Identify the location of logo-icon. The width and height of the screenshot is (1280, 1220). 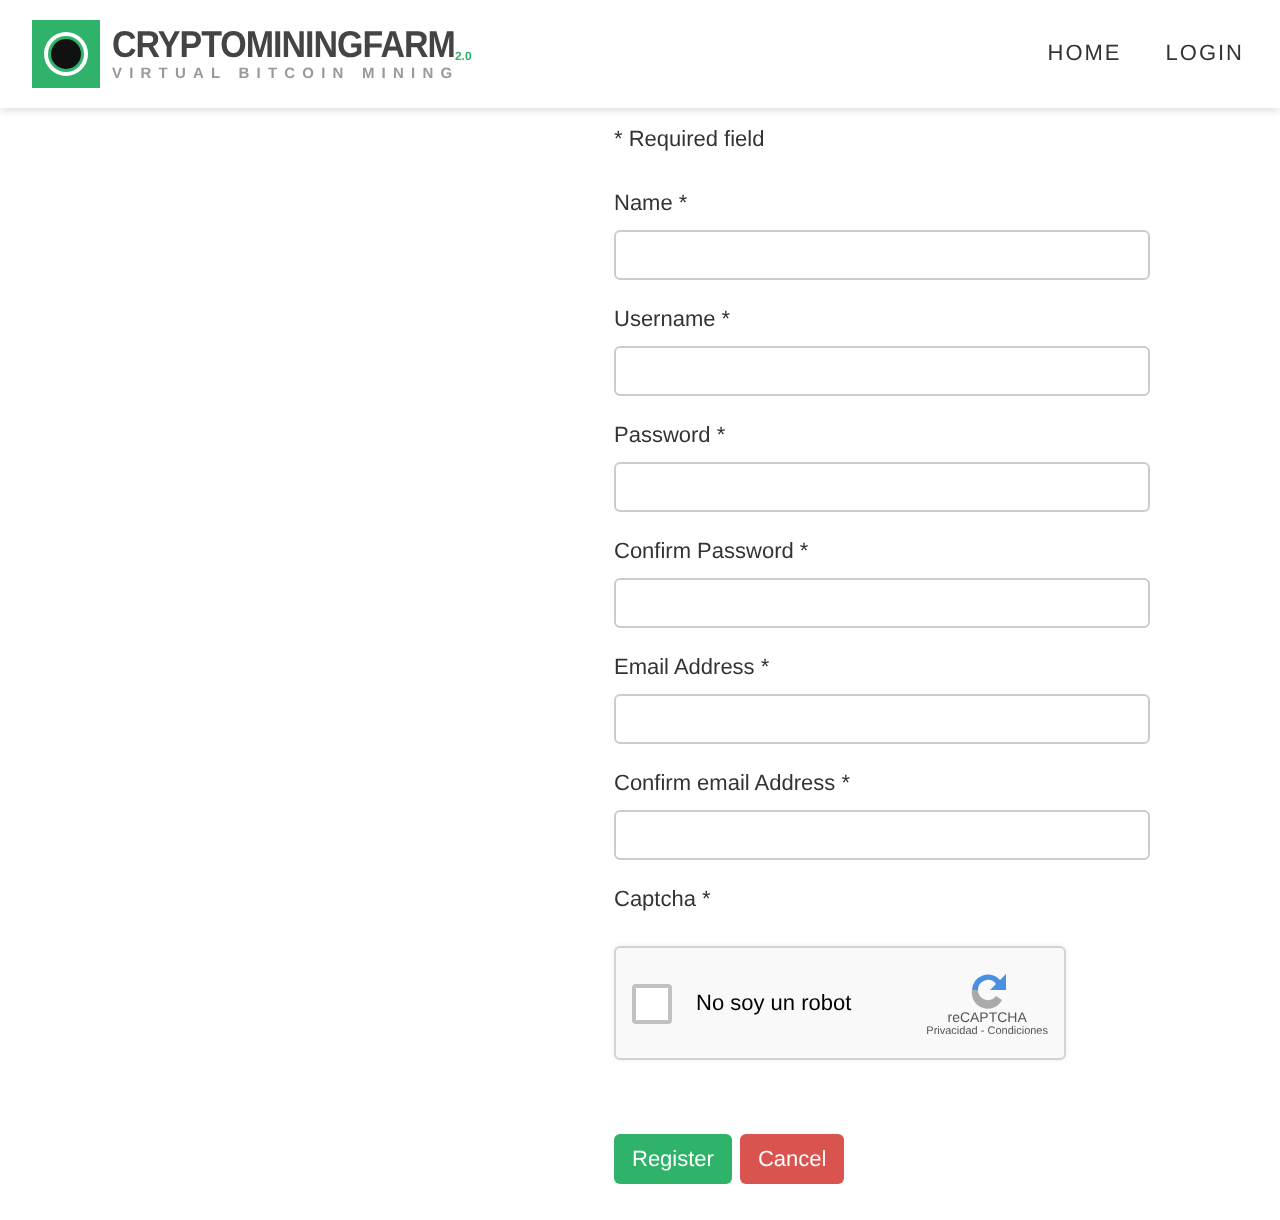
(66, 54).